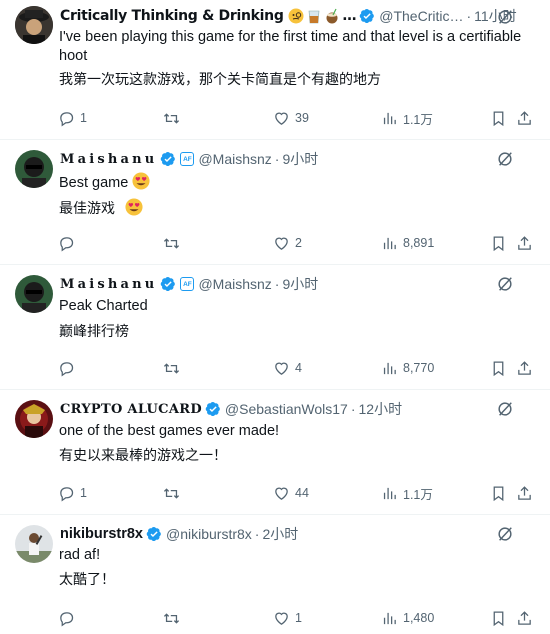 Image resolution: width=550 pixels, height=634 pixels. What do you see at coordinates (141, 181) in the screenshot?
I see `heart-eyes-emoji-icon` at bounding box center [141, 181].